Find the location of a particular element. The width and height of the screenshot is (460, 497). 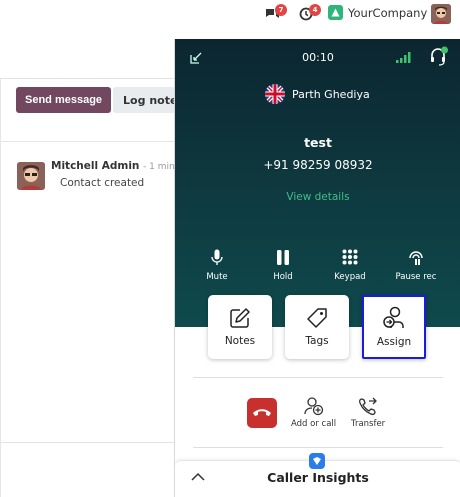

message-body: Contact created is located at coordinates (102, 183).